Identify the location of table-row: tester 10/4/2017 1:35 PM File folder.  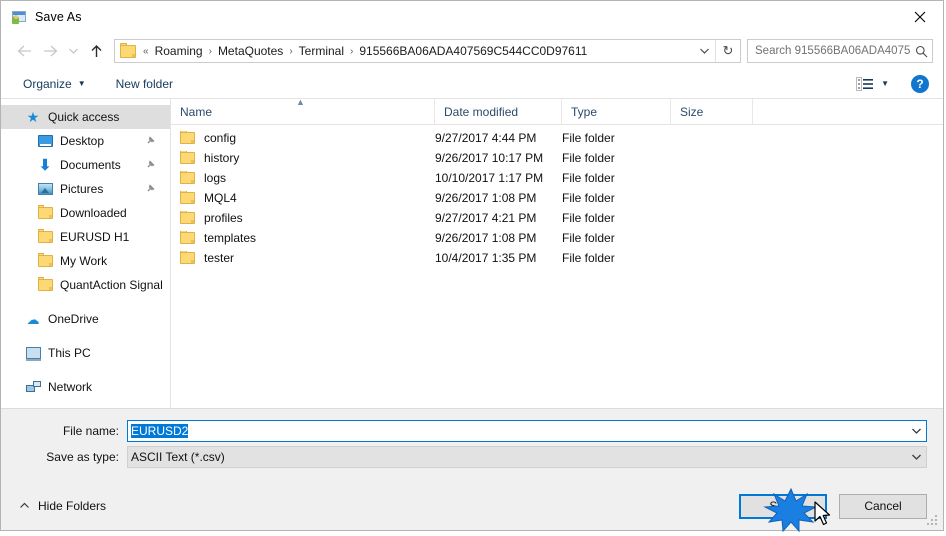
(557, 258).